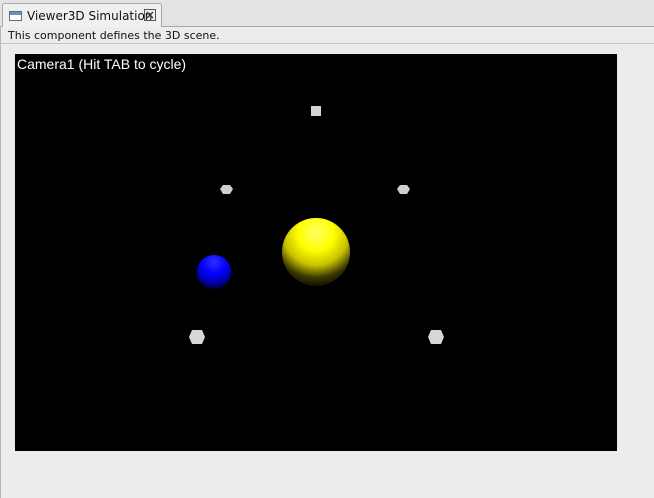 Image resolution: width=654 pixels, height=498 pixels. I want to click on blue-sphere, so click(214, 272).